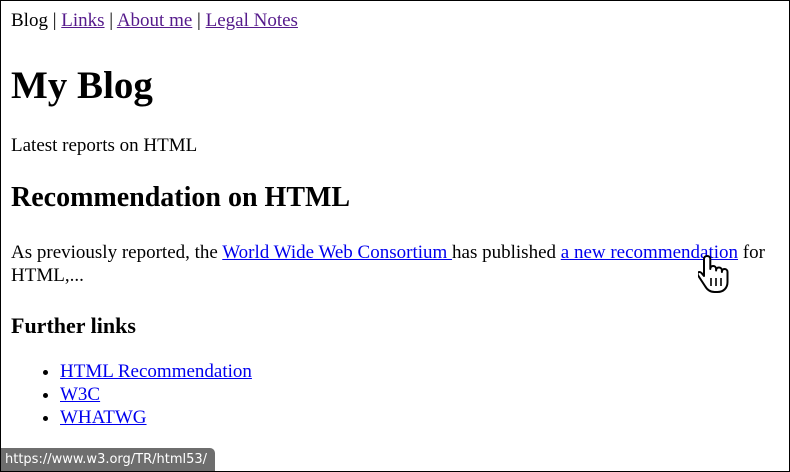  What do you see at coordinates (108, 459) in the screenshot?
I see `status-bar-url: https://www.w3.org/TR/html53/` at bounding box center [108, 459].